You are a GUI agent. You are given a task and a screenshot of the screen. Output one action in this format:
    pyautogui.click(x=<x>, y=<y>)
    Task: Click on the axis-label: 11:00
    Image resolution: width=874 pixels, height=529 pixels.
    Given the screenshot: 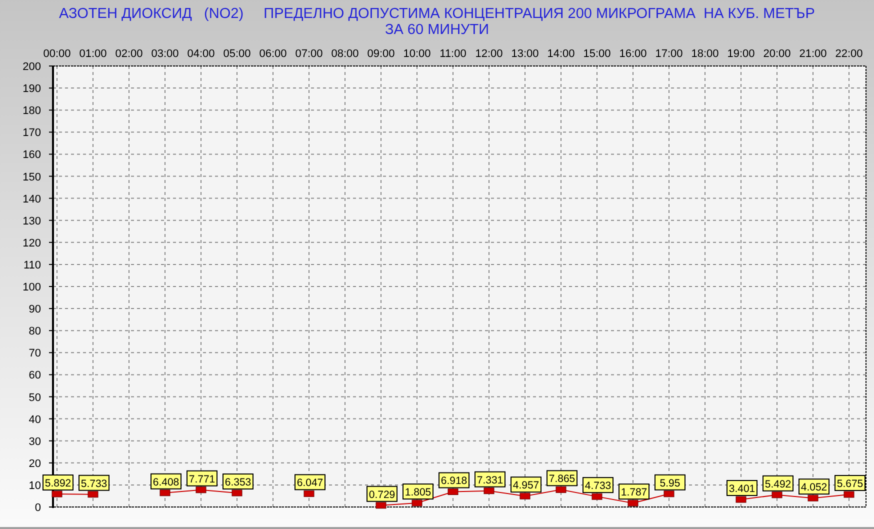 What is the action you would take?
    pyautogui.click(x=453, y=54)
    